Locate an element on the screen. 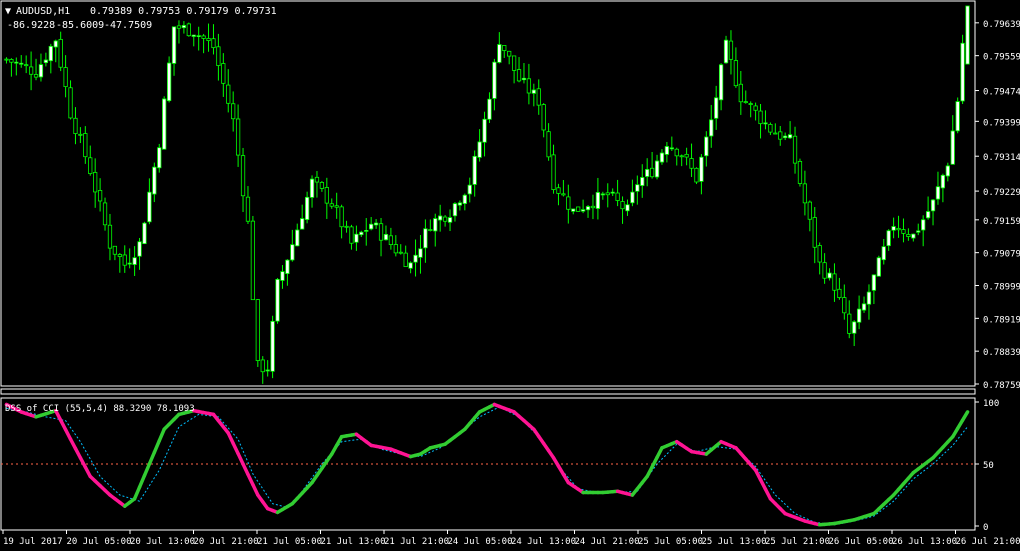 The height and width of the screenshot is (551, 1020). time-tick-label: 25 Jul 13:00 is located at coordinates (734, 542).